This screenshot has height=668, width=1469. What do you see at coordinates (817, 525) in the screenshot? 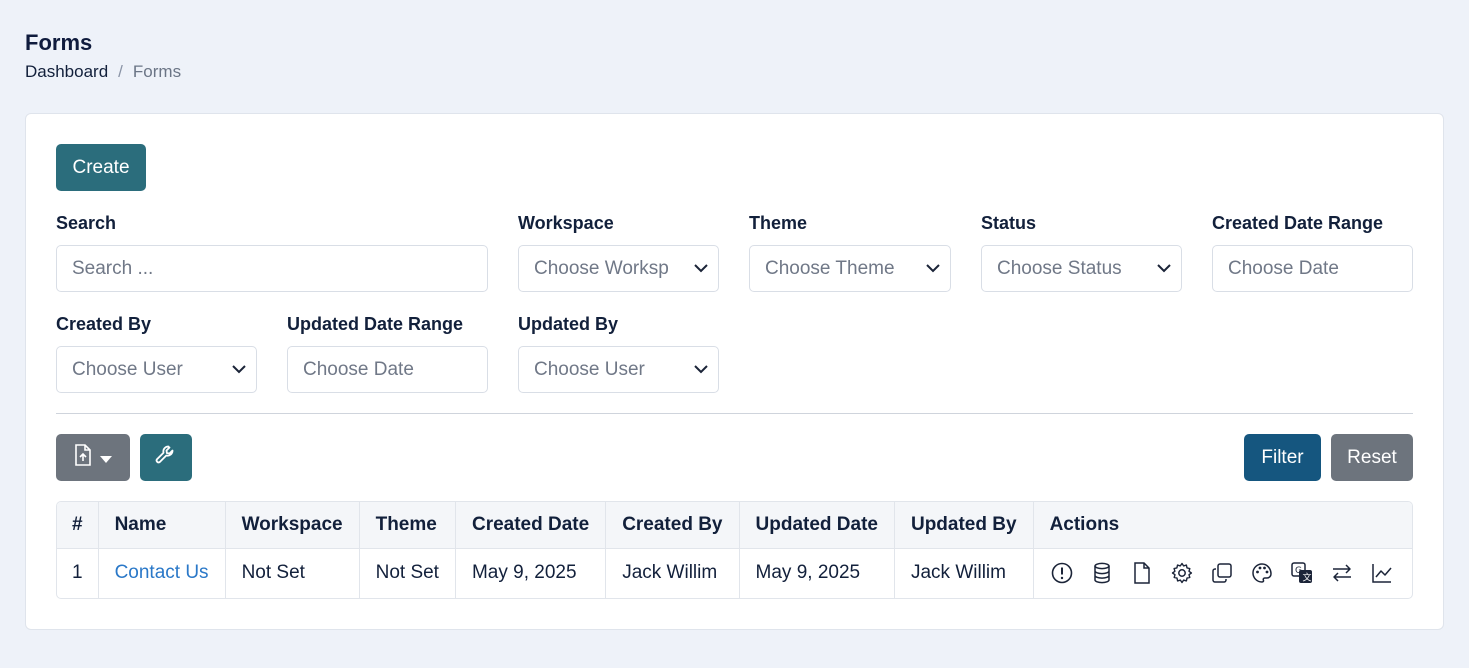
I see `column-header-updated-date: Updated Date` at bounding box center [817, 525].